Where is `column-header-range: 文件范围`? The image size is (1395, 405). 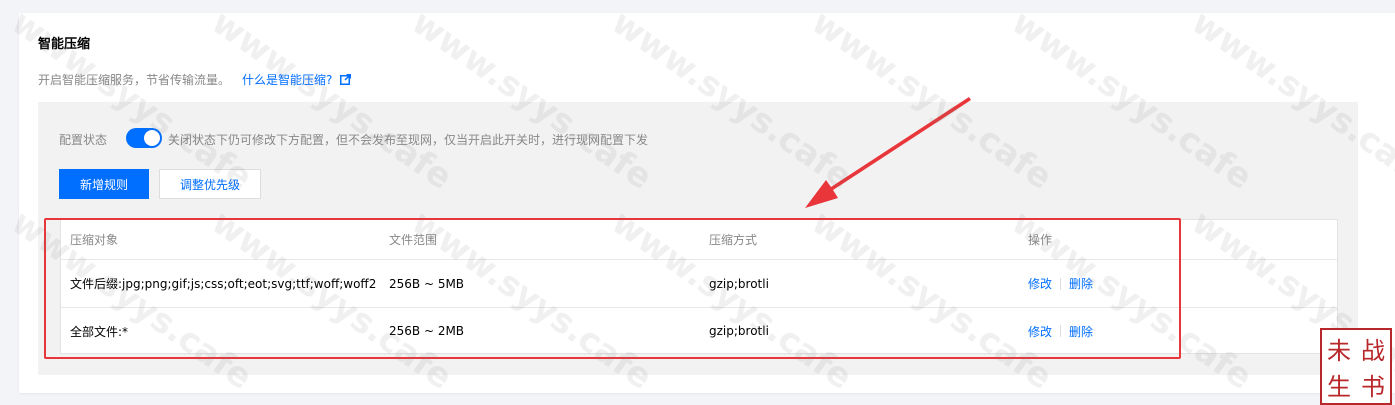
column-header-range: 文件范围 is located at coordinates (413, 240).